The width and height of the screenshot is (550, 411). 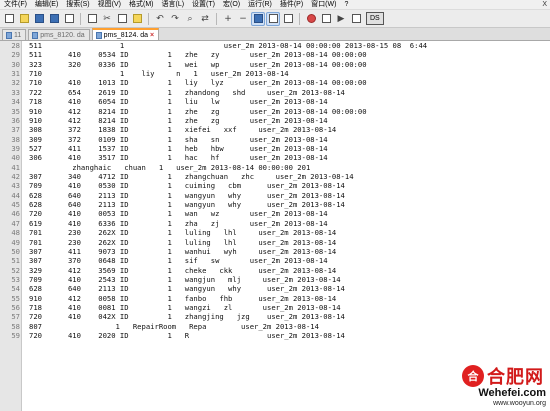 What do you see at coordinates (260, 5) in the screenshot?
I see `menu-item-8: 运行(R)` at bounding box center [260, 5].